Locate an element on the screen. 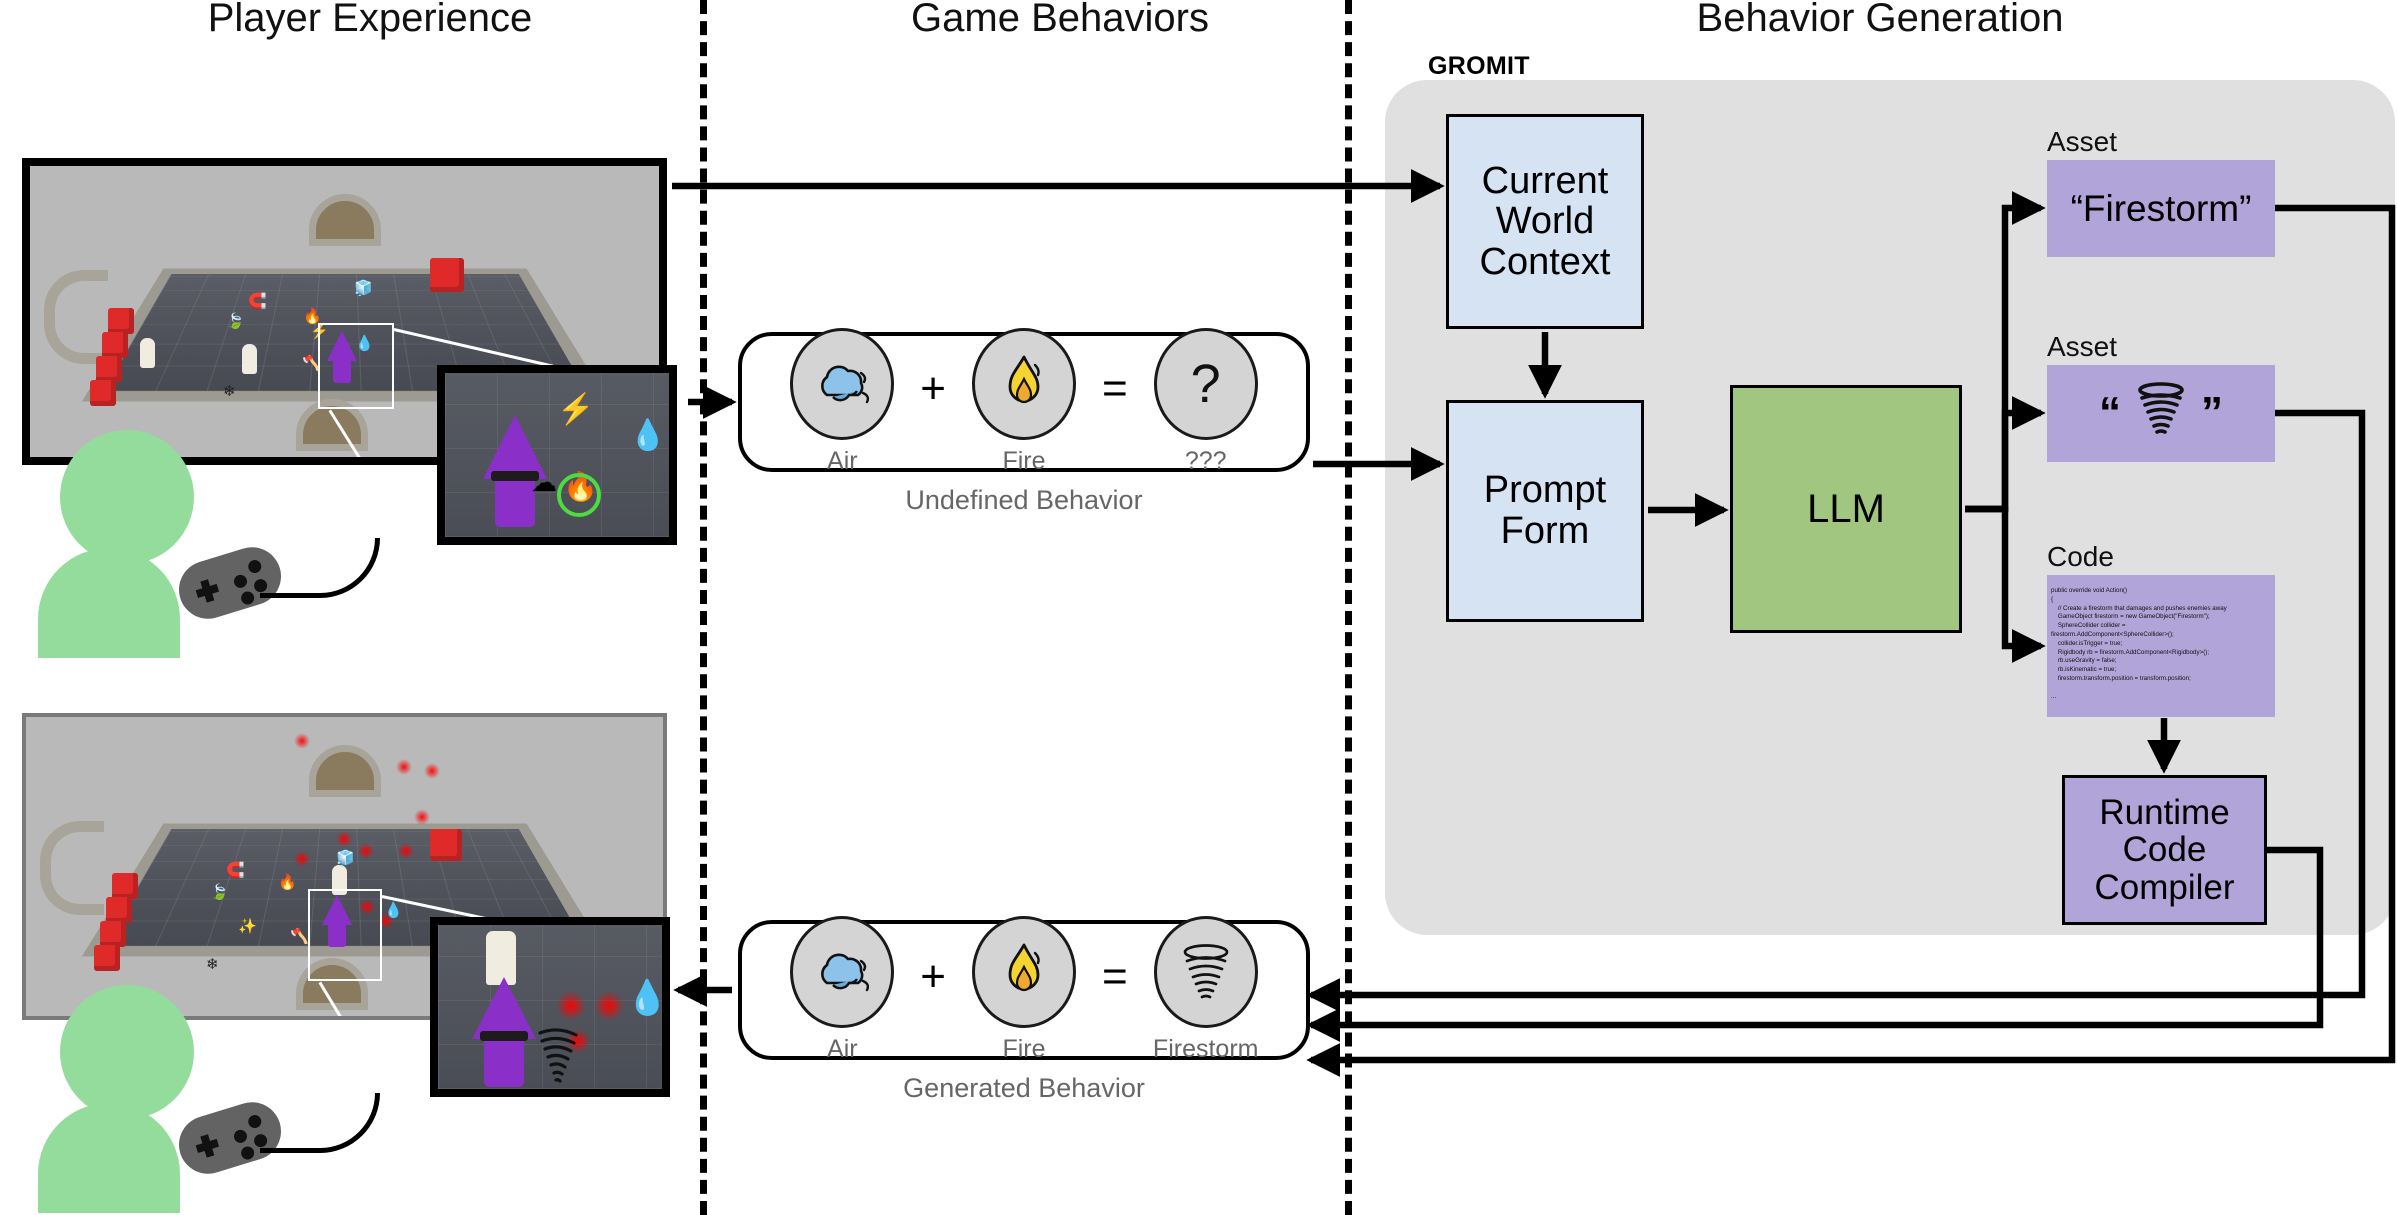 This screenshot has height=1215, width=2397. gameplay-inset-before: ⚡ 💧 ☁ 🔥 is located at coordinates (557, 455).